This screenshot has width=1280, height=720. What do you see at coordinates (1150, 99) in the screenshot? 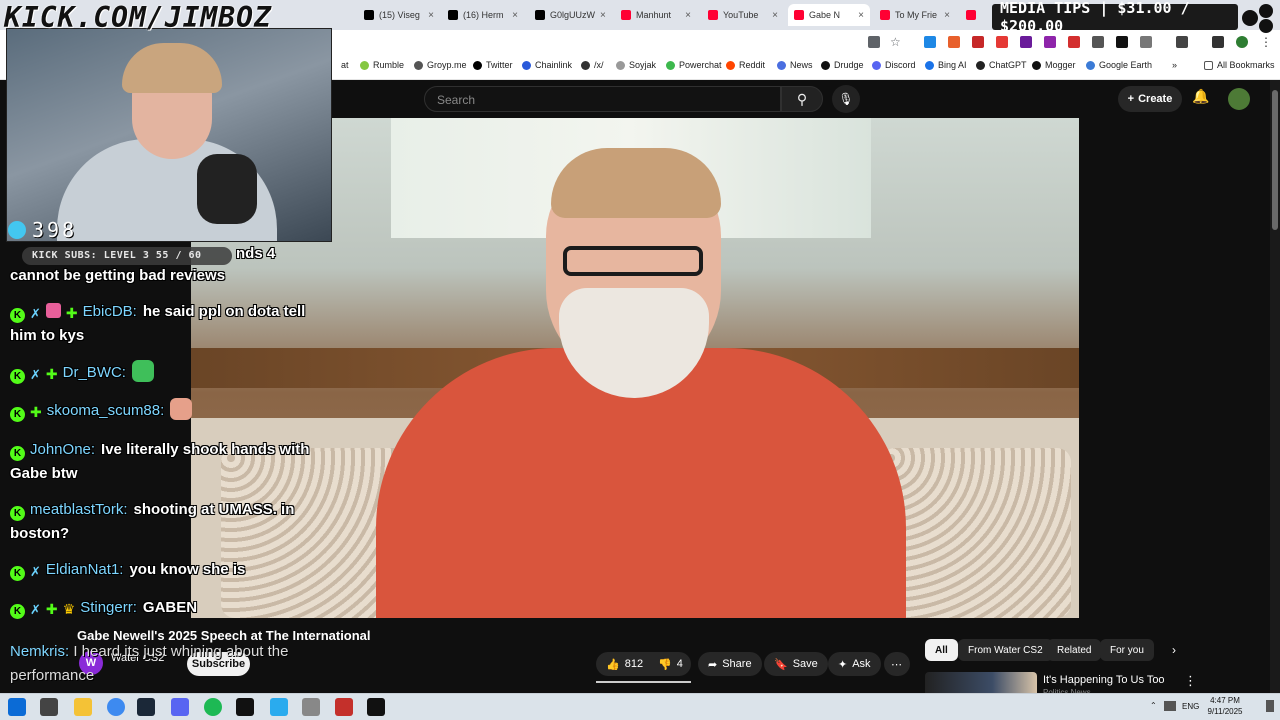
I see `create-button: + Create` at bounding box center [1150, 99].